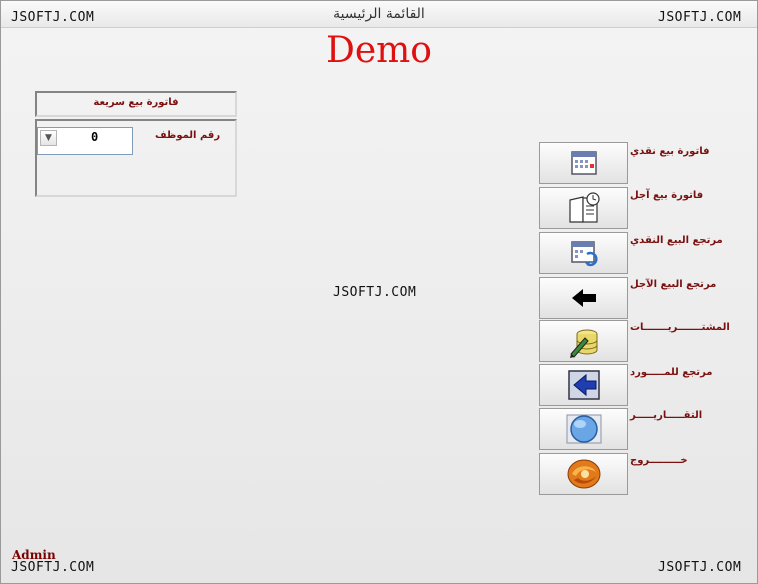 The width and height of the screenshot is (758, 584). Describe the element at coordinates (676, 240) in the screenshot. I see `cash-sale-return-label: مرتجع البيع النقدي` at that location.